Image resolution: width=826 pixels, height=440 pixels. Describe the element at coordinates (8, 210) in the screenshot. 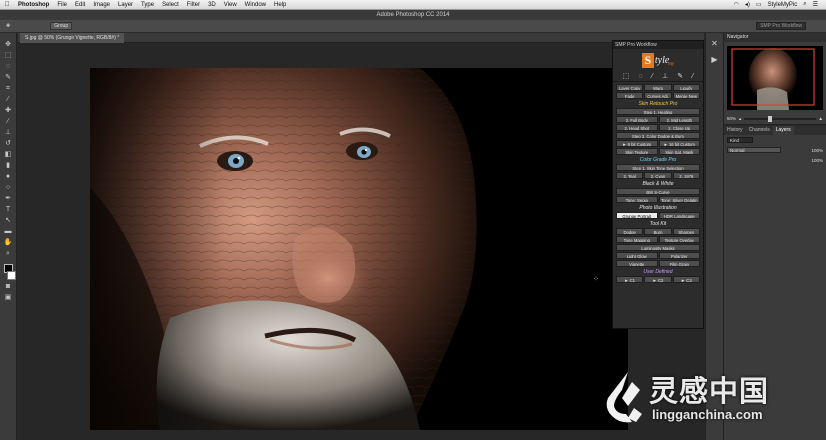

I see `type-tool-icon: T` at that location.